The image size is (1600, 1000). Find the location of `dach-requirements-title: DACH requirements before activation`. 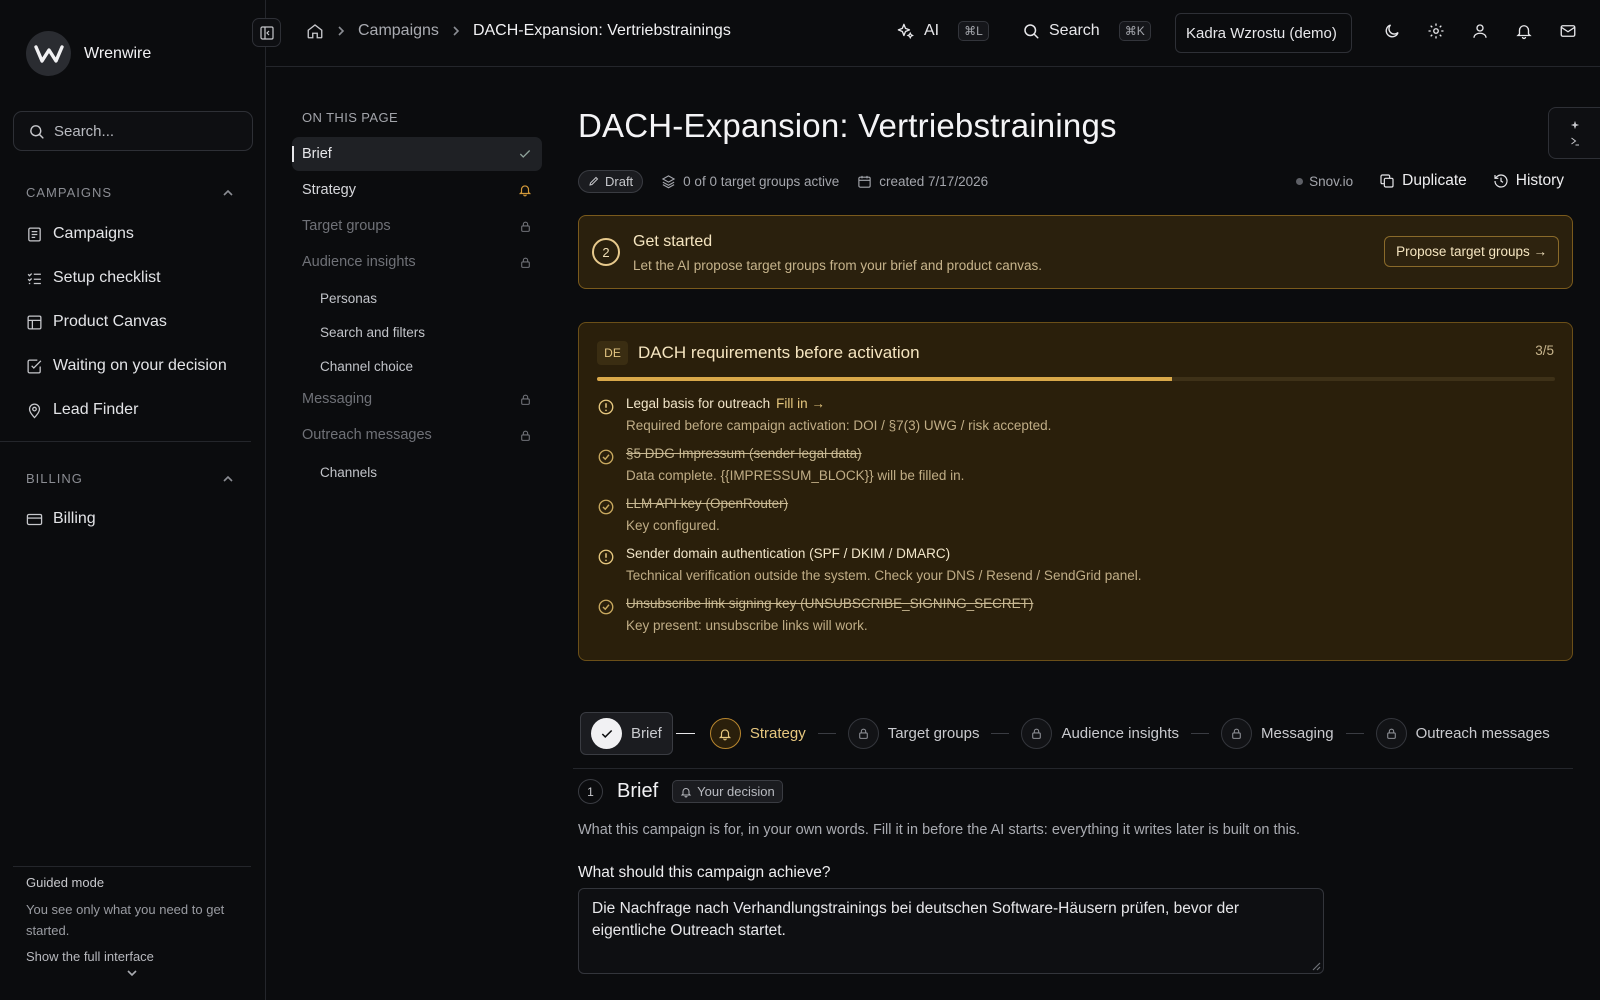

dach-requirements-title: DACH requirements before activation is located at coordinates (779, 352).